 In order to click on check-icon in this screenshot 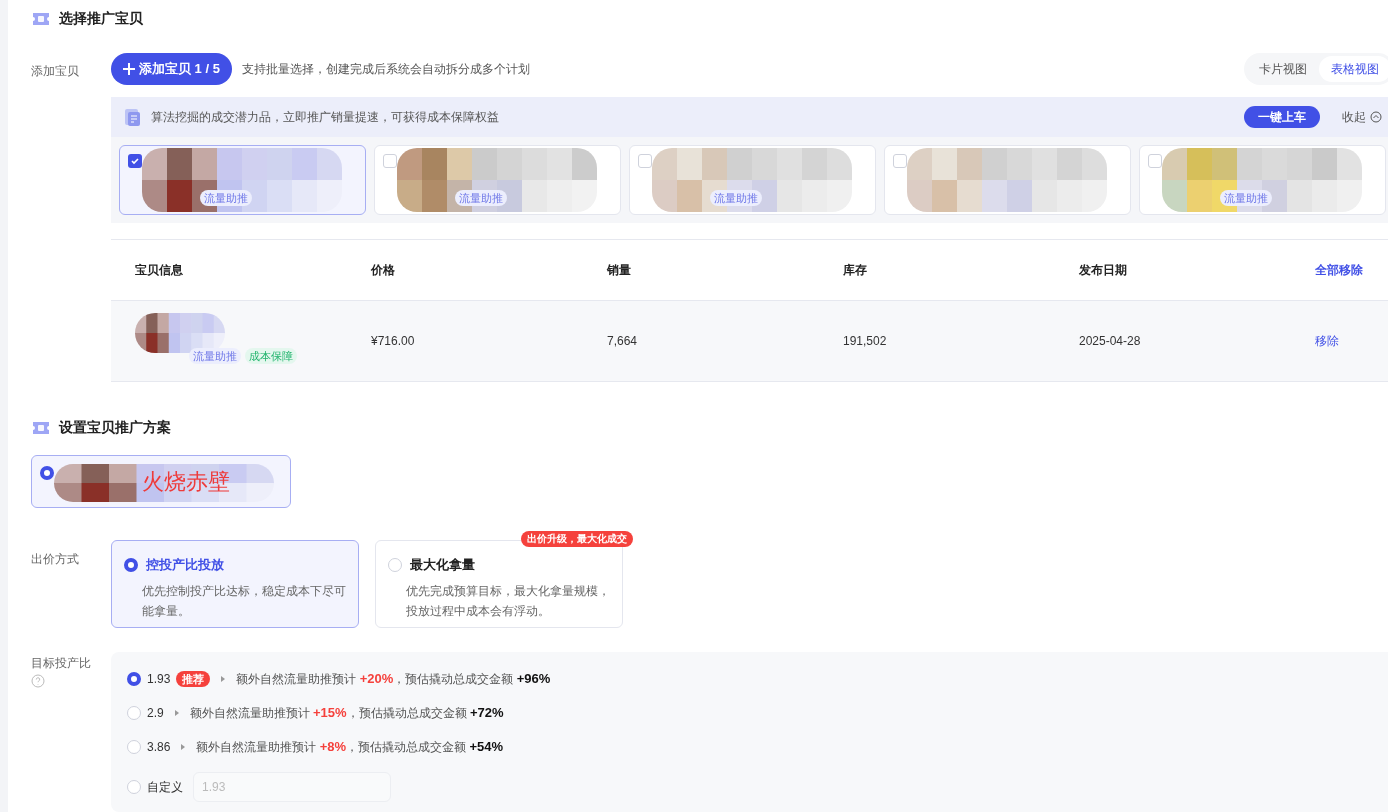, I will do `click(135, 161)`.